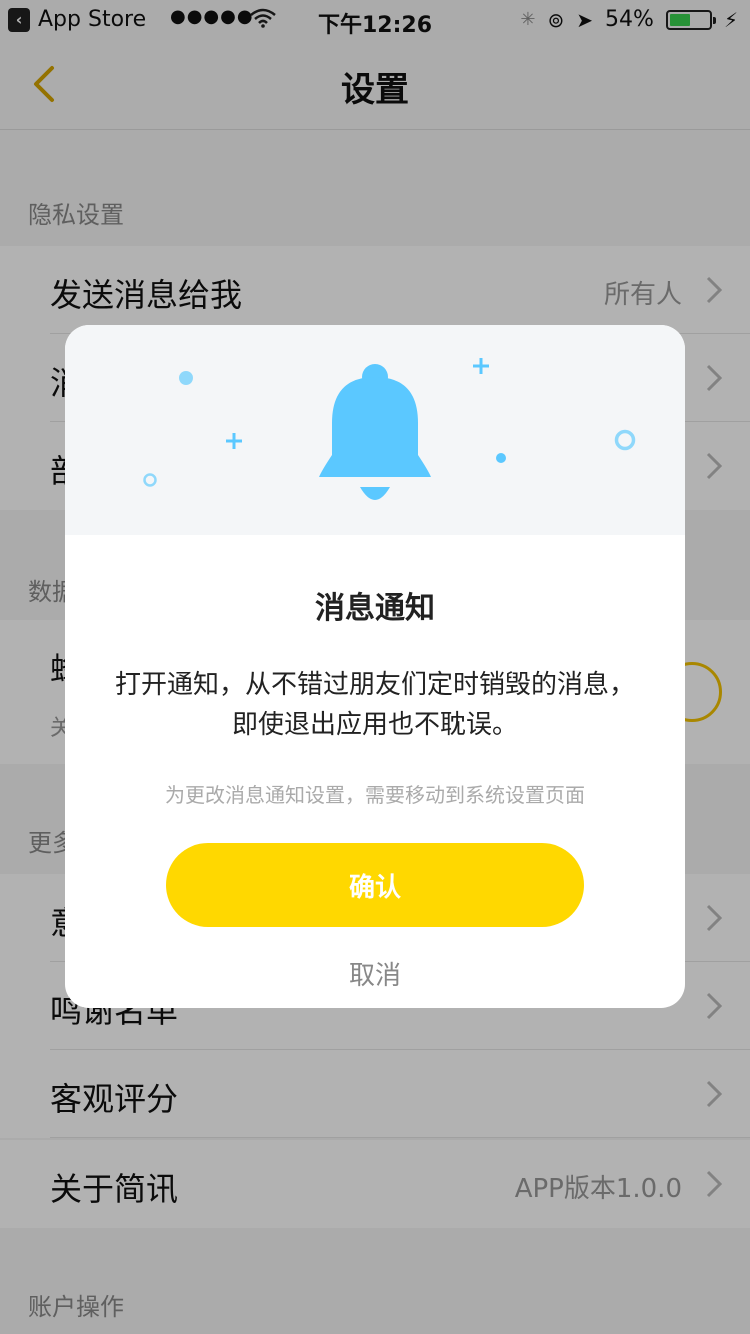  Describe the element at coordinates (375, 885) in the screenshot. I see `confirm-button: 确认` at that location.